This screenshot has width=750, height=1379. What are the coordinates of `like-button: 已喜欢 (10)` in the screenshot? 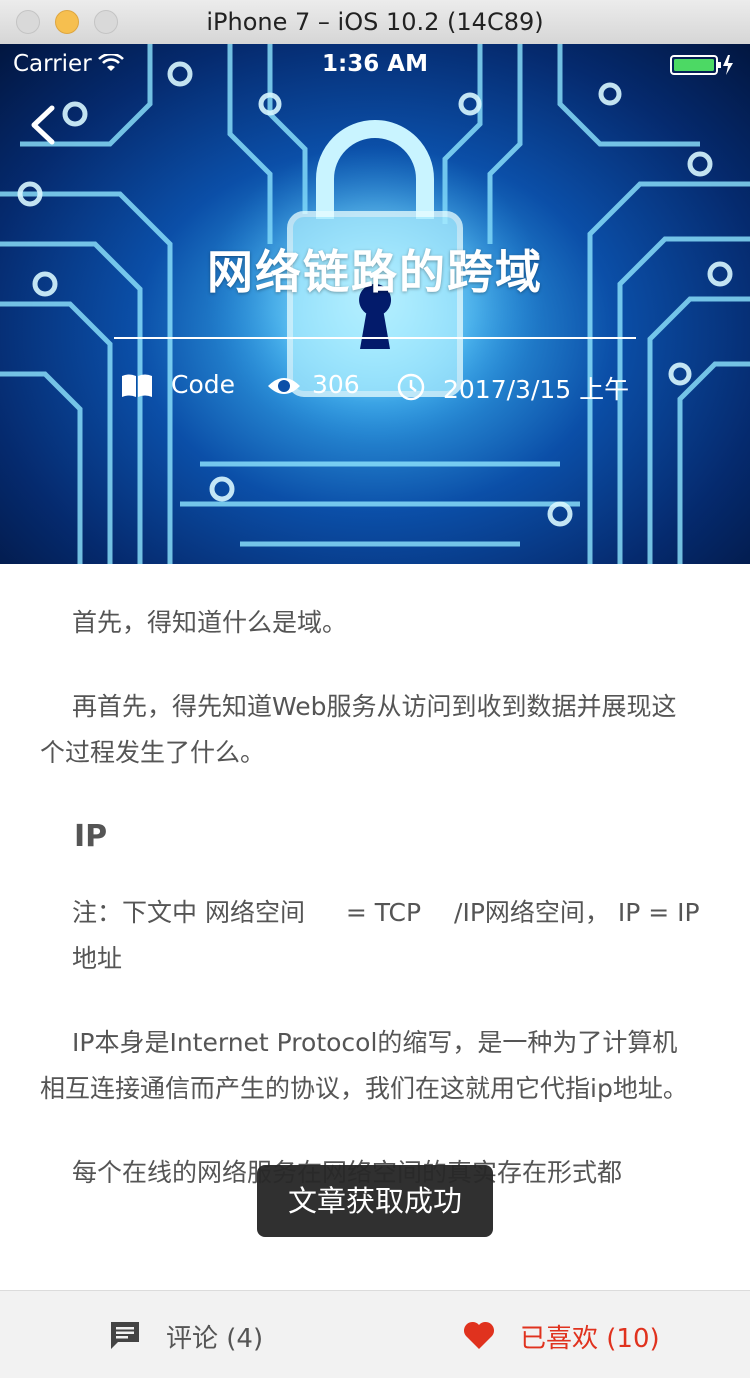 It's located at (577, 1335).